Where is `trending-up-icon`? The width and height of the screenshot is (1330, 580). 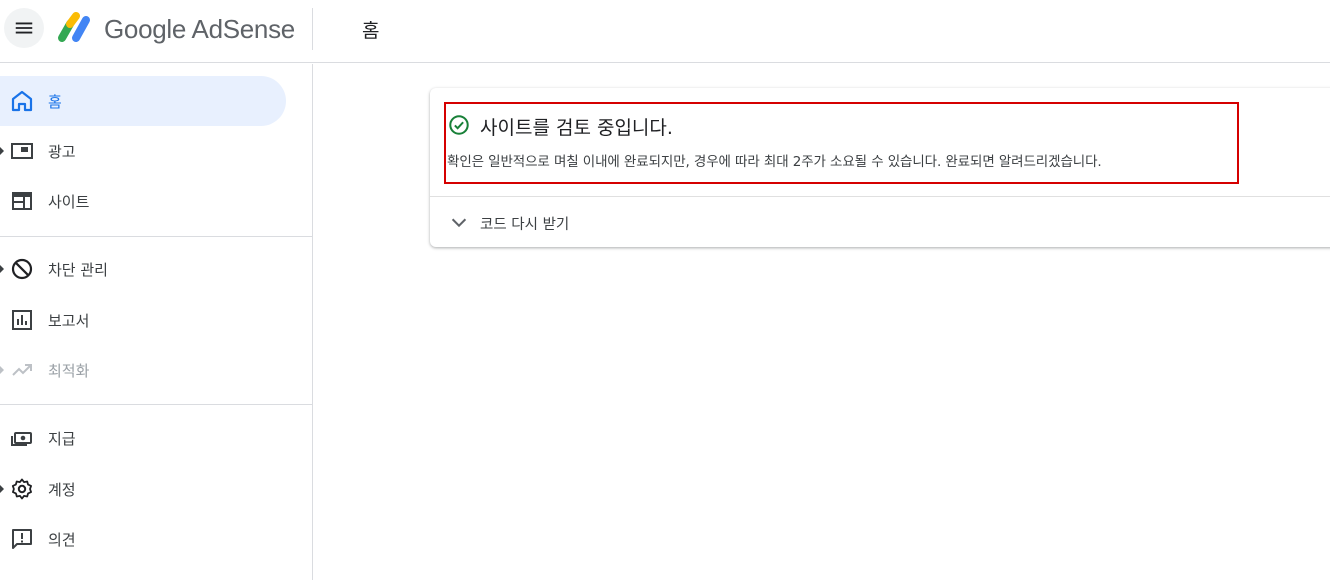
trending-up-icon is located at coordinates (22, 370).